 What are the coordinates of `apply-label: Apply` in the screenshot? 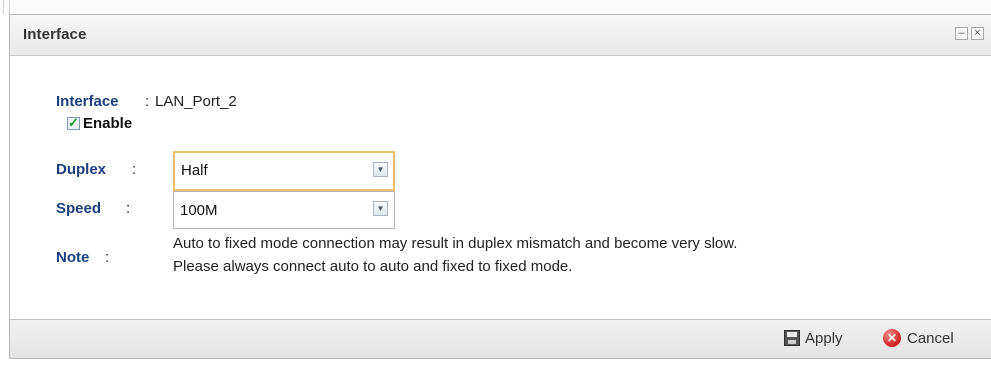 It's located at (824, 338).